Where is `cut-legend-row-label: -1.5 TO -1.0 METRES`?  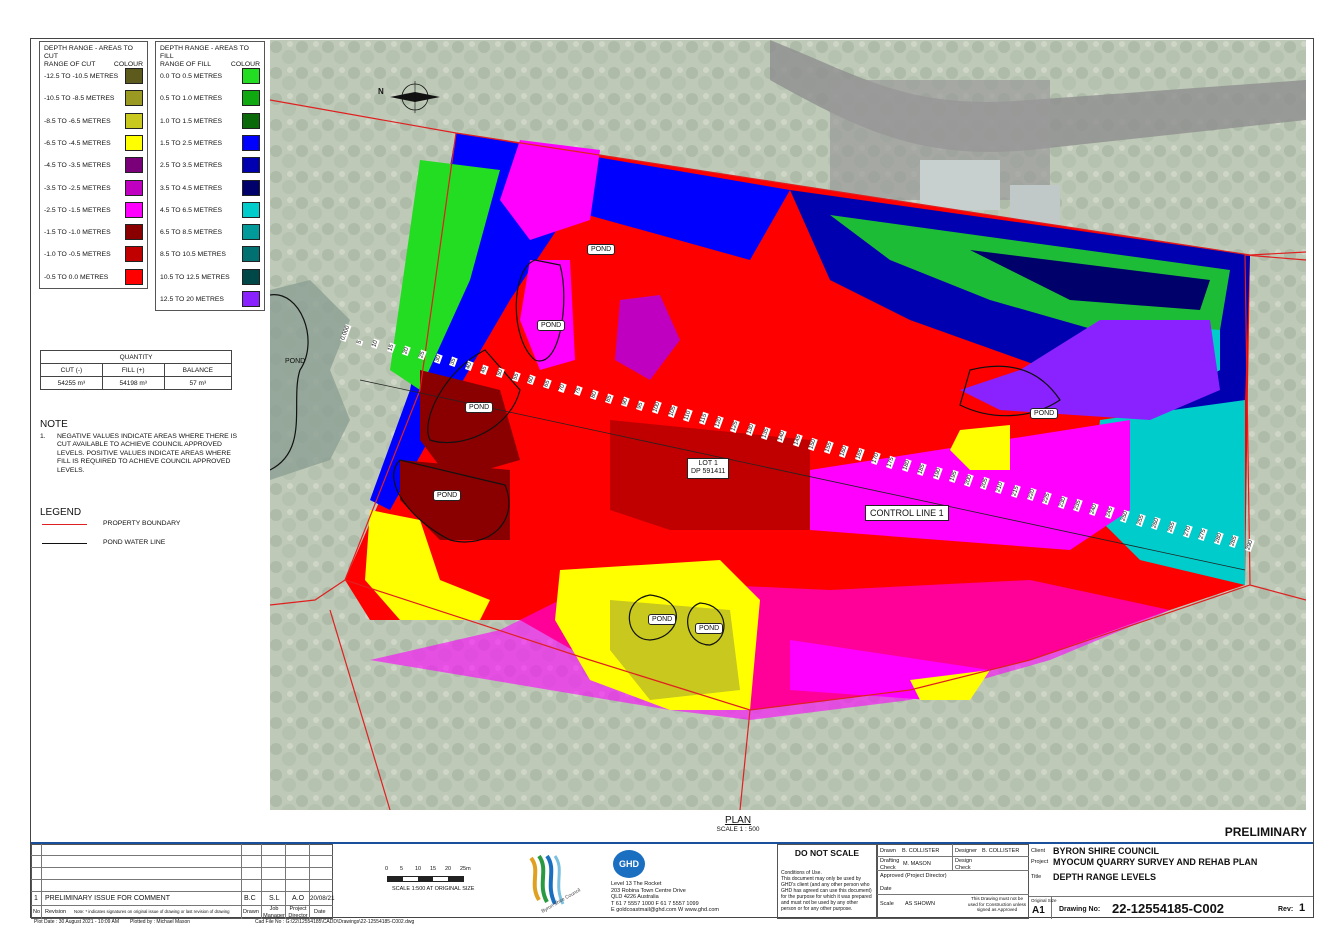
cut-legend-row-label: -1.5 TO -1.0 METRES is located at coordinates (77, 233).